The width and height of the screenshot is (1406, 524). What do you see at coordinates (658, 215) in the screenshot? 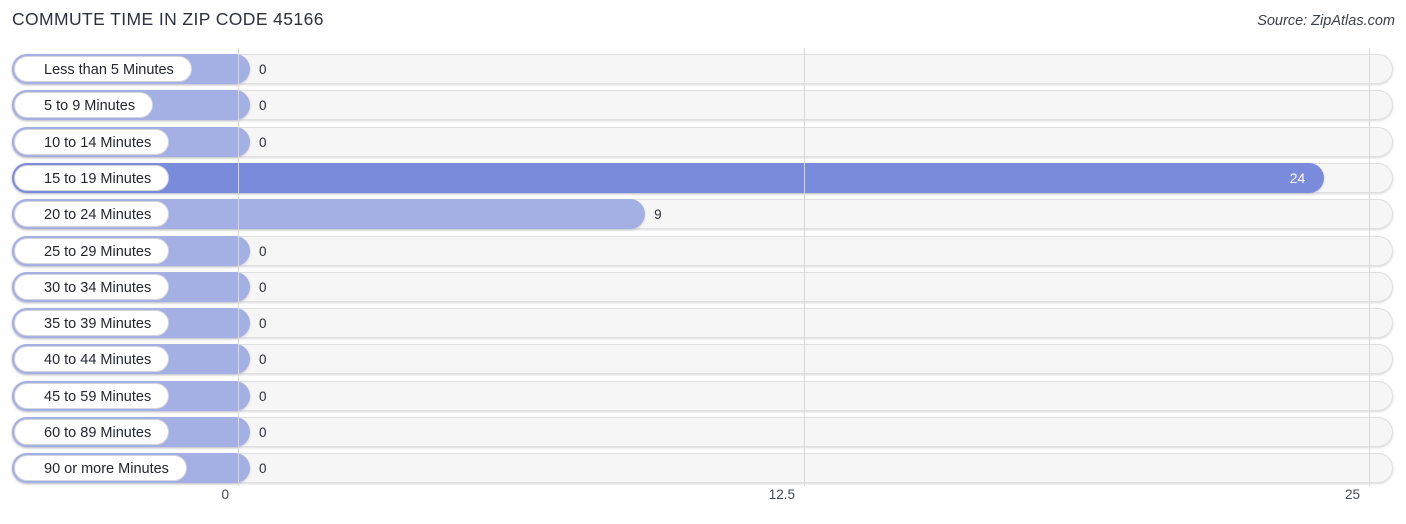
I see `bar-value-label: 9` at bounding box center [658, 215].